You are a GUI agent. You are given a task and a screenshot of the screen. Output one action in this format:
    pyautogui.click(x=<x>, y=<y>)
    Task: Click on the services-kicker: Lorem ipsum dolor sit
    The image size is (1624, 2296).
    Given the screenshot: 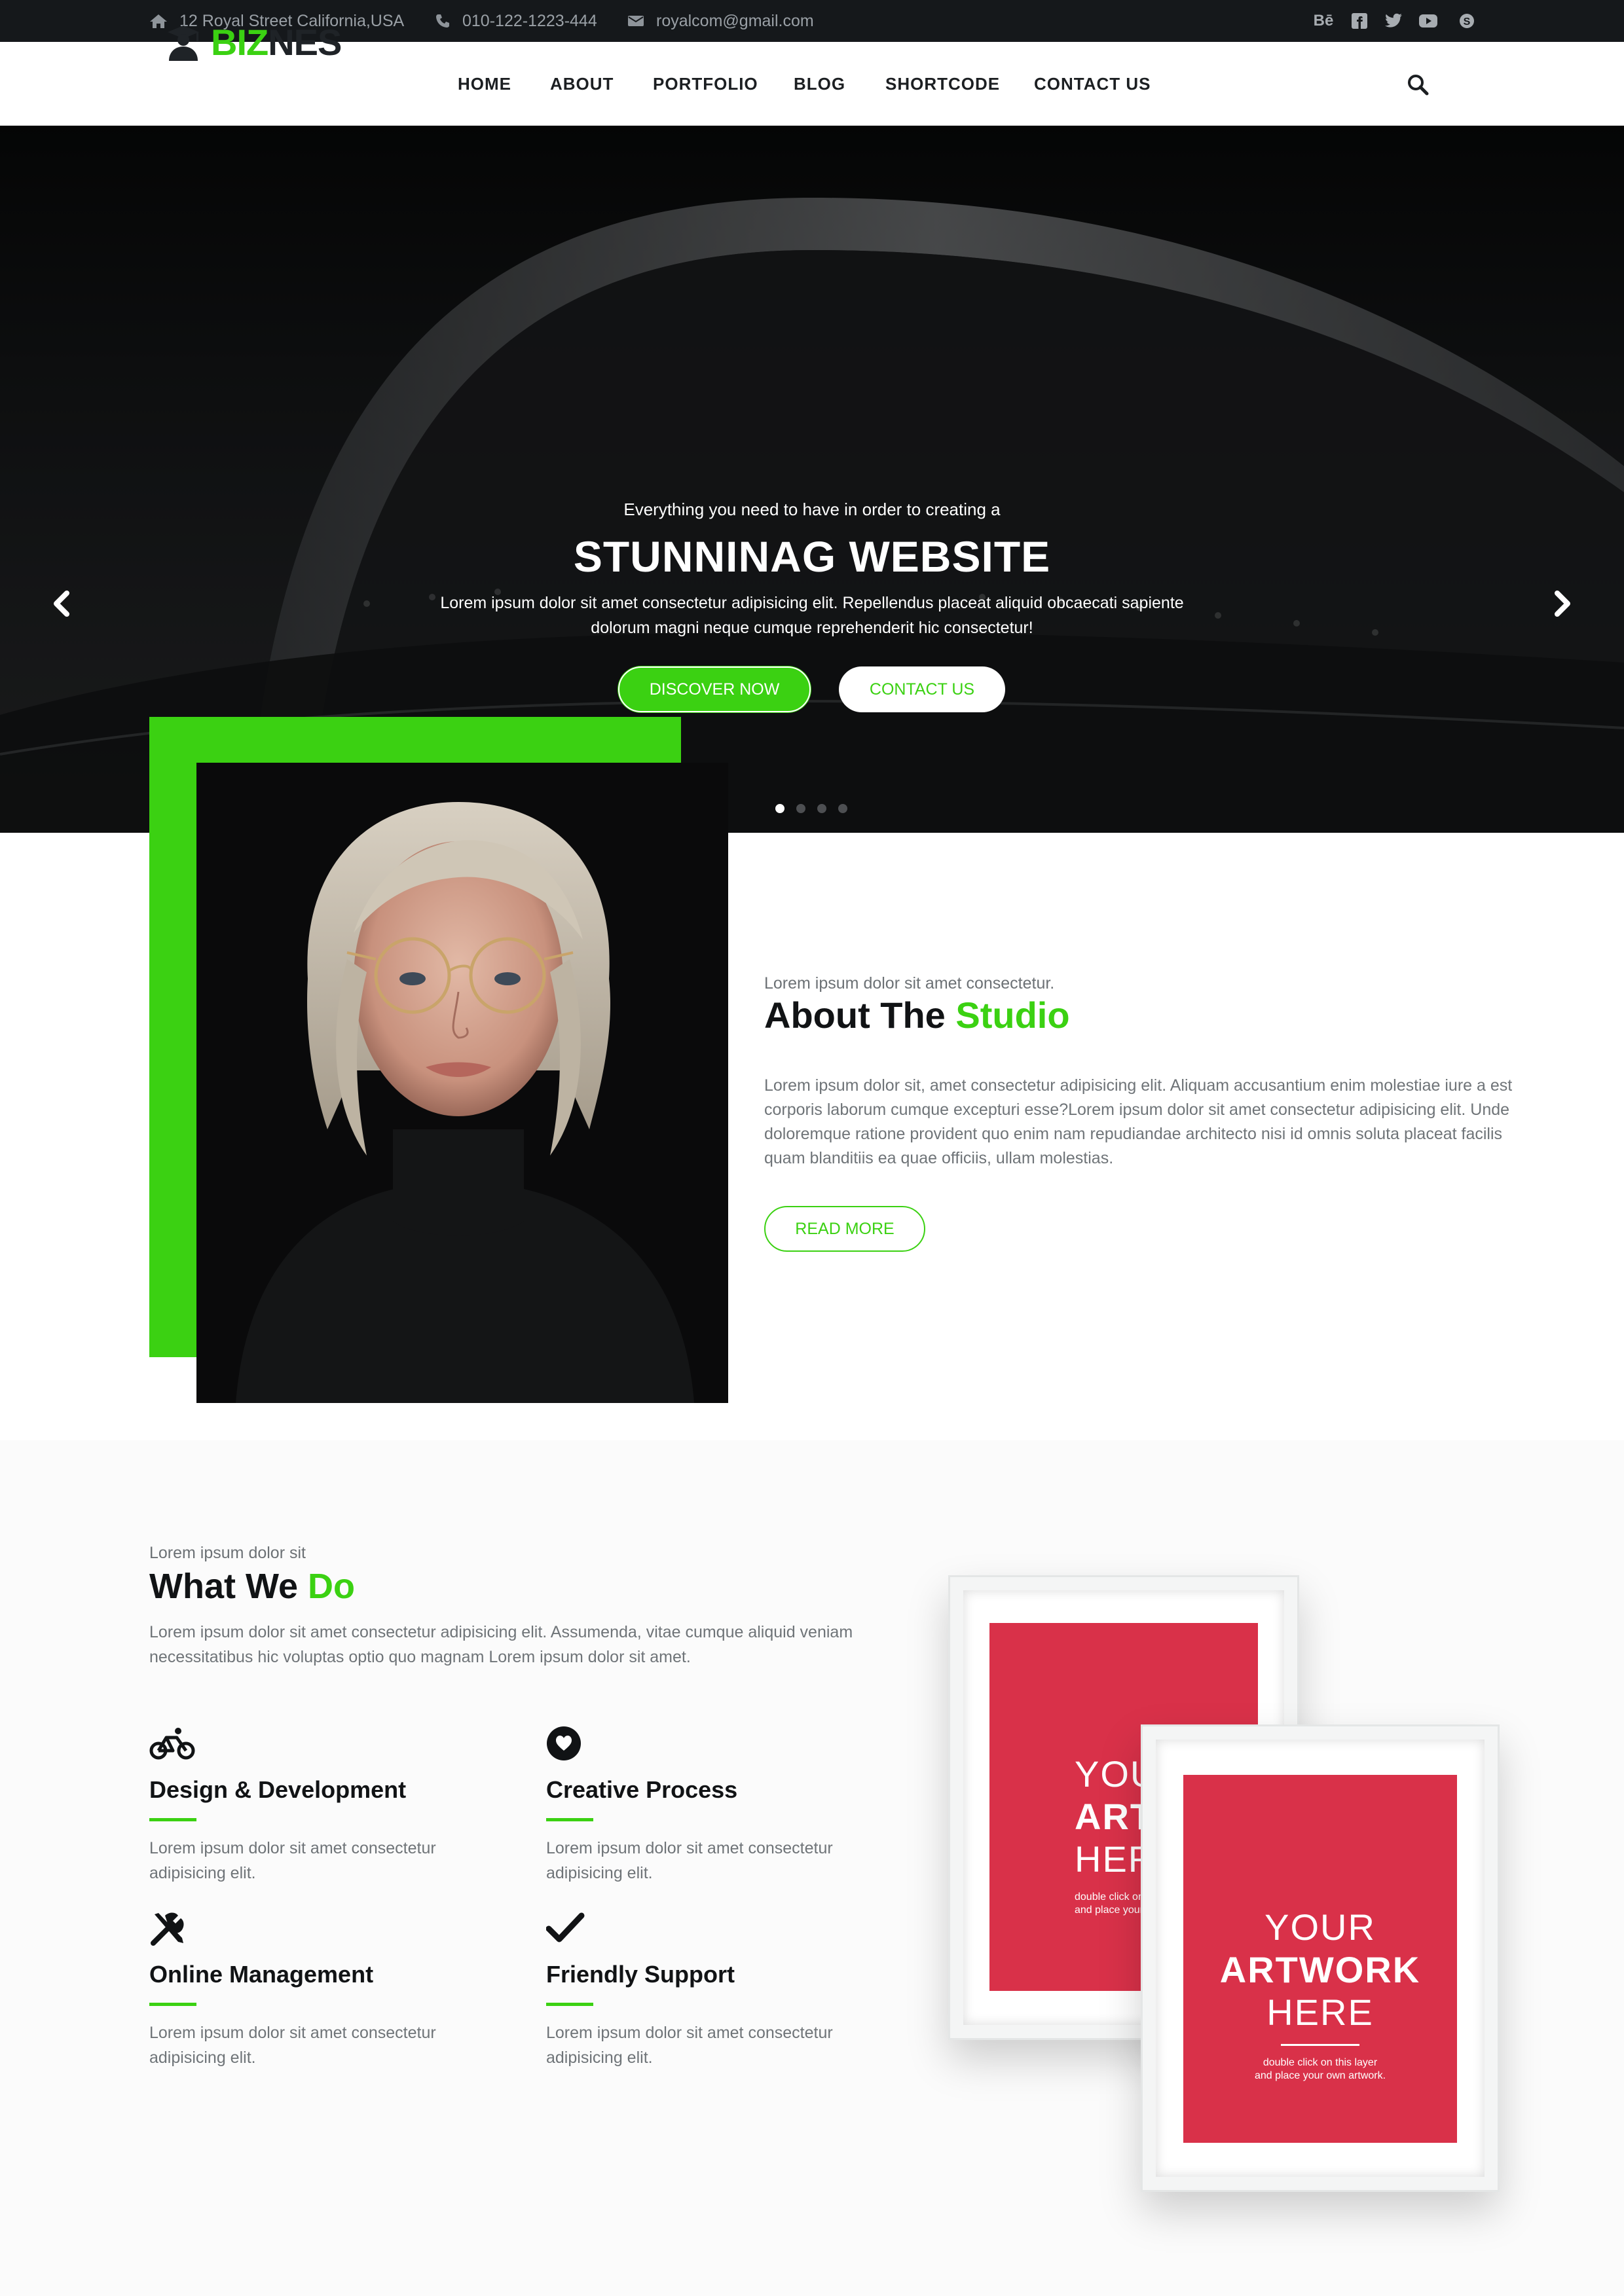 What is the action you would take?
    pyautogui.click(x=227, y=1553)
    